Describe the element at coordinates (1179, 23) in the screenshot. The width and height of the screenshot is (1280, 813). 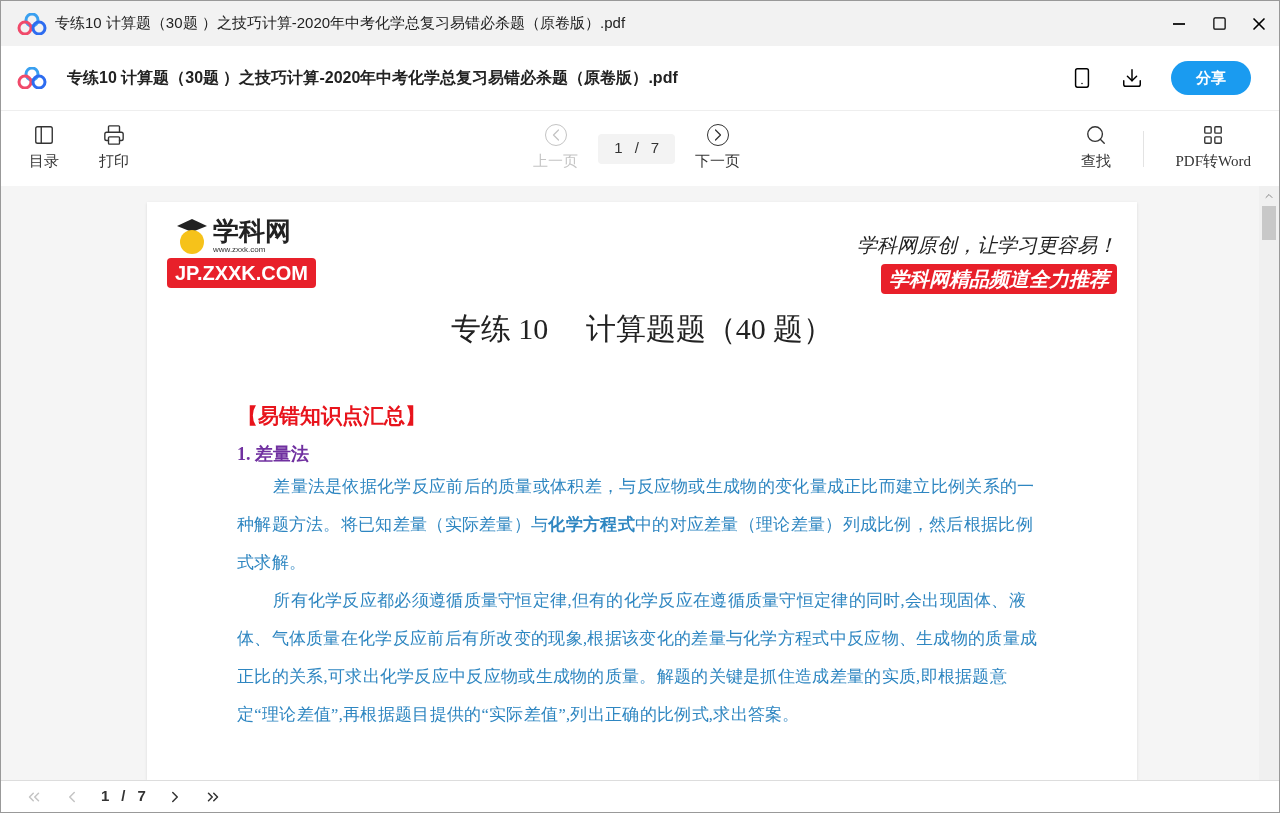
I see `minimize-icon` at that location.